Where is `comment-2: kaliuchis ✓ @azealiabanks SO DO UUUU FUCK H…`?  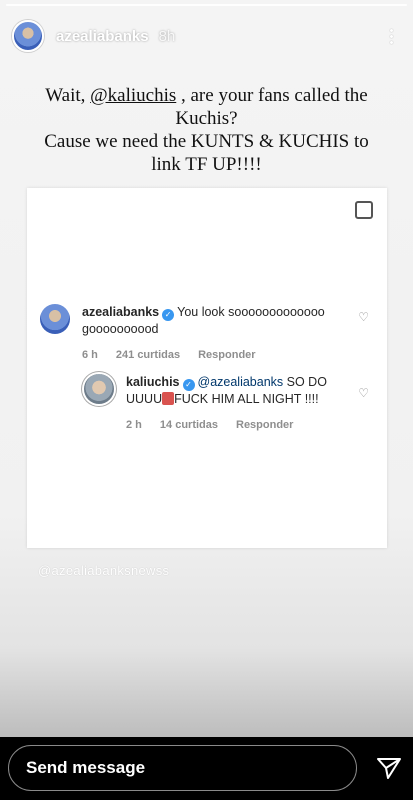
comment-2: kaliuchis ✓ @azealiabanks SO DO UUUU FUCK H… is located at coordinates (214, 404).